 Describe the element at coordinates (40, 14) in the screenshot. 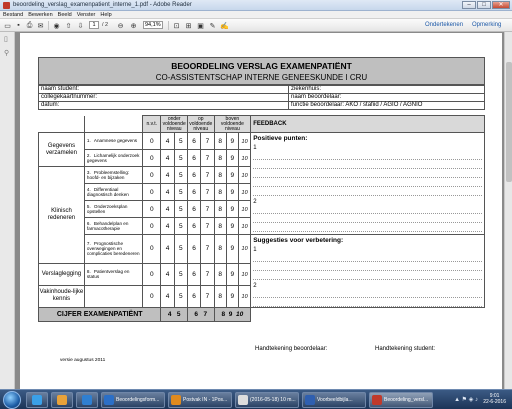

I see `menu-bewerken: Bewerken` at that location.